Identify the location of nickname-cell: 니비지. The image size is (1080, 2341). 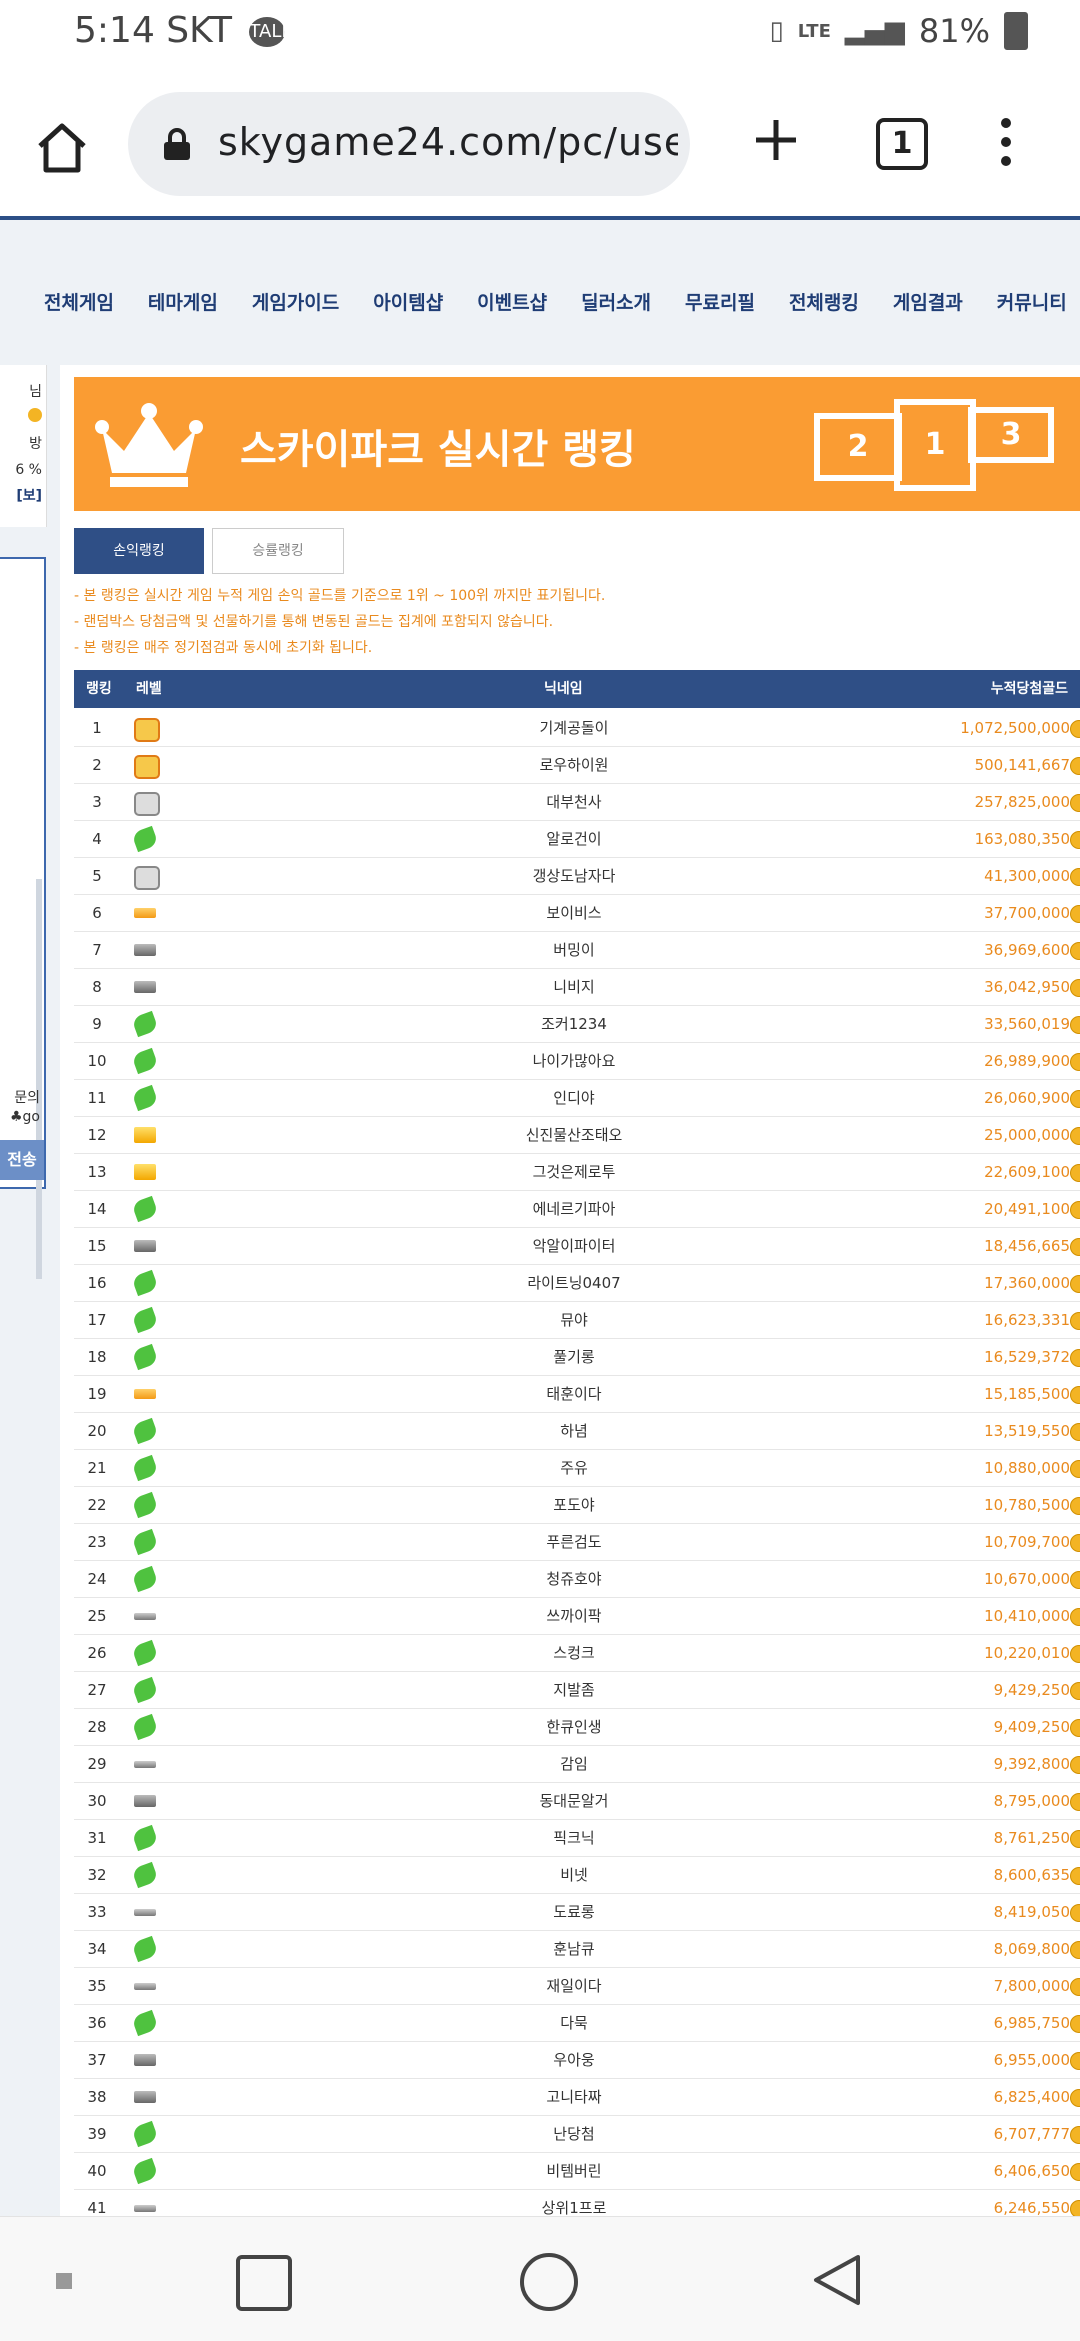
(574, 987).